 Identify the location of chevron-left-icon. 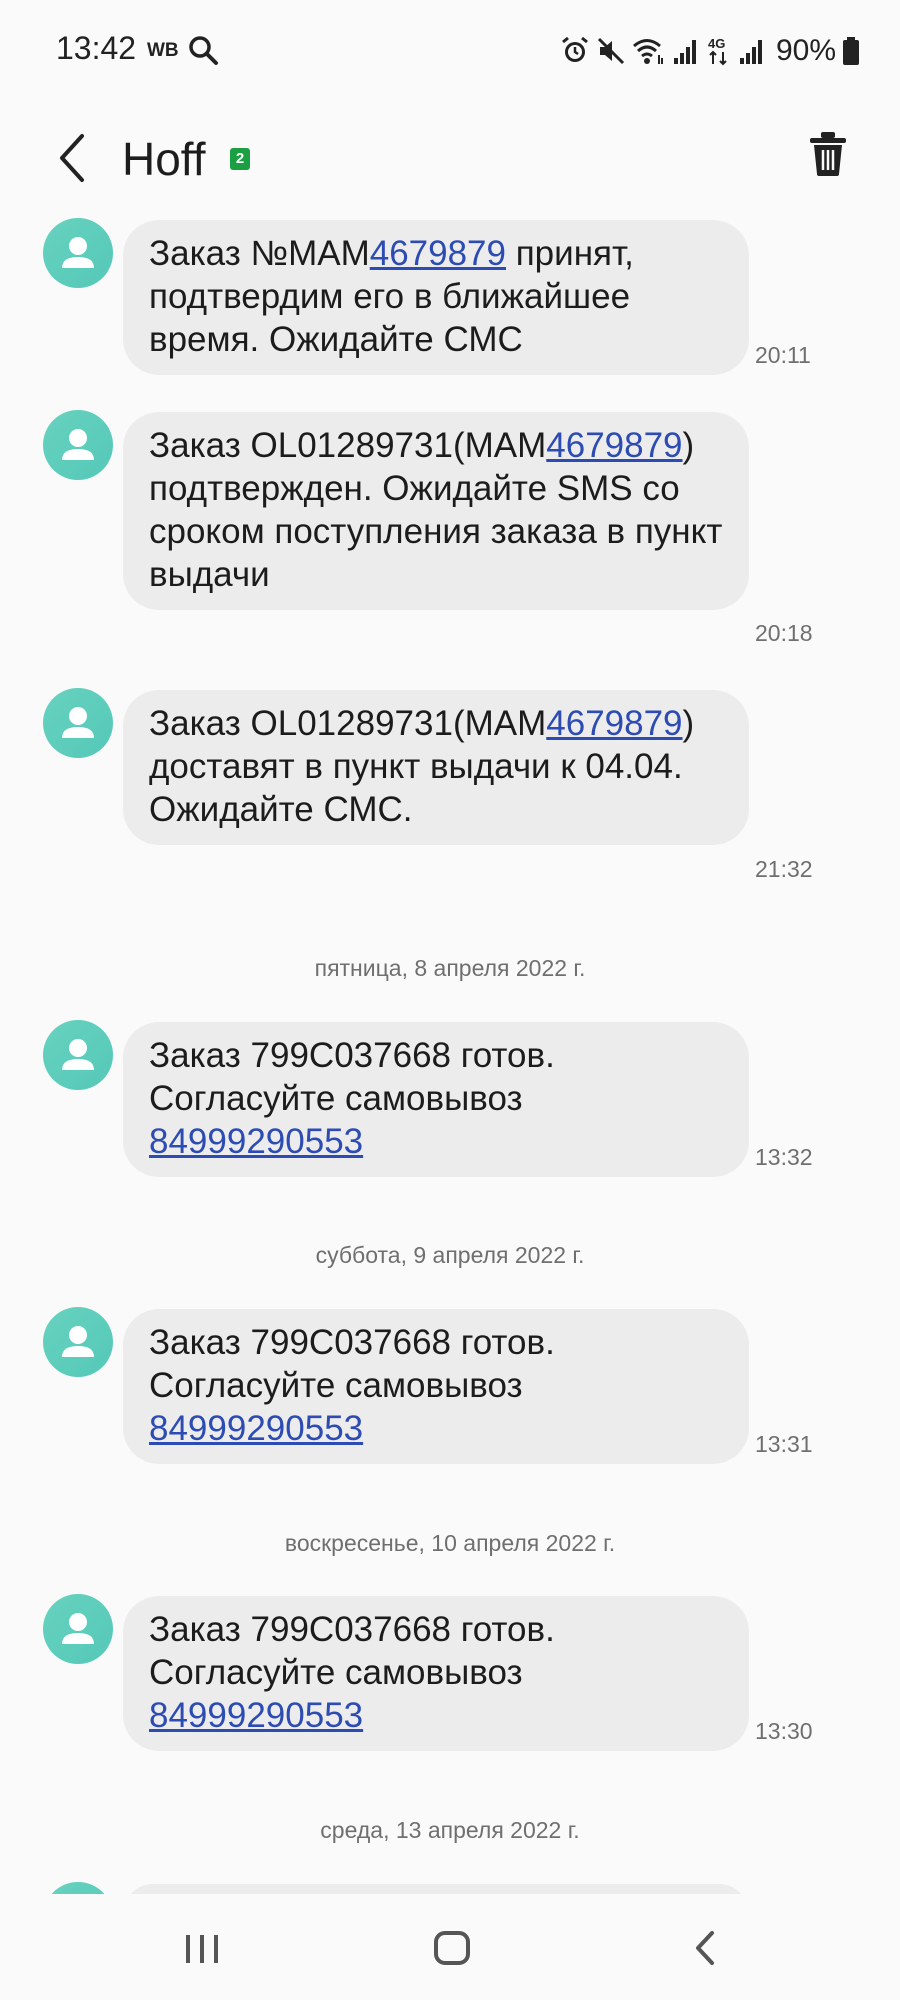
(74, 158).